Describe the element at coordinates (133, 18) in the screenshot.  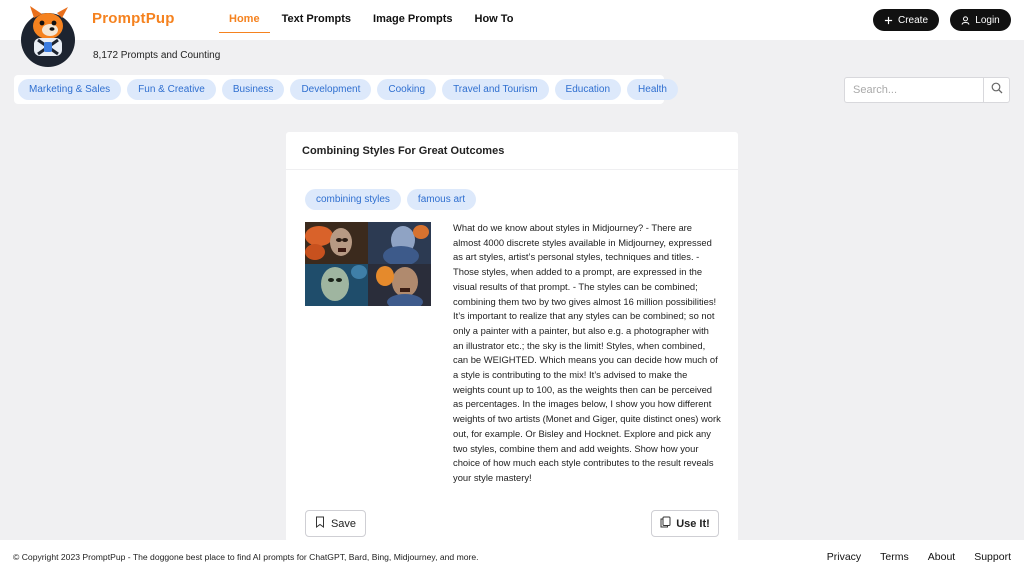
I see `brand-name: PromptPup` at that location.